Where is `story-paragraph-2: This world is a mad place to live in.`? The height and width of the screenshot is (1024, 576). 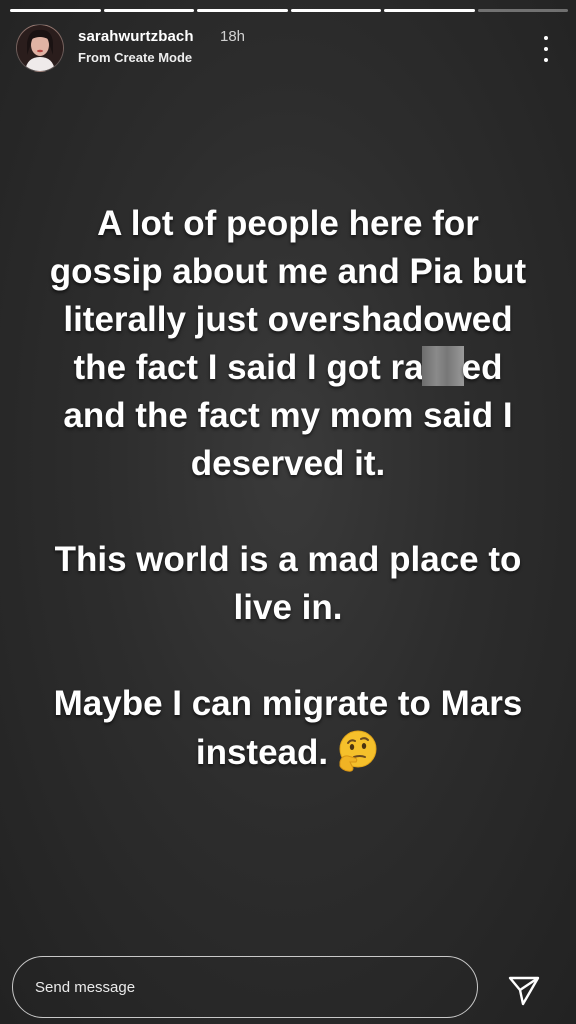
story-paragraph-2: This world is a mad place to live in. is located at coordinates (288, 583).